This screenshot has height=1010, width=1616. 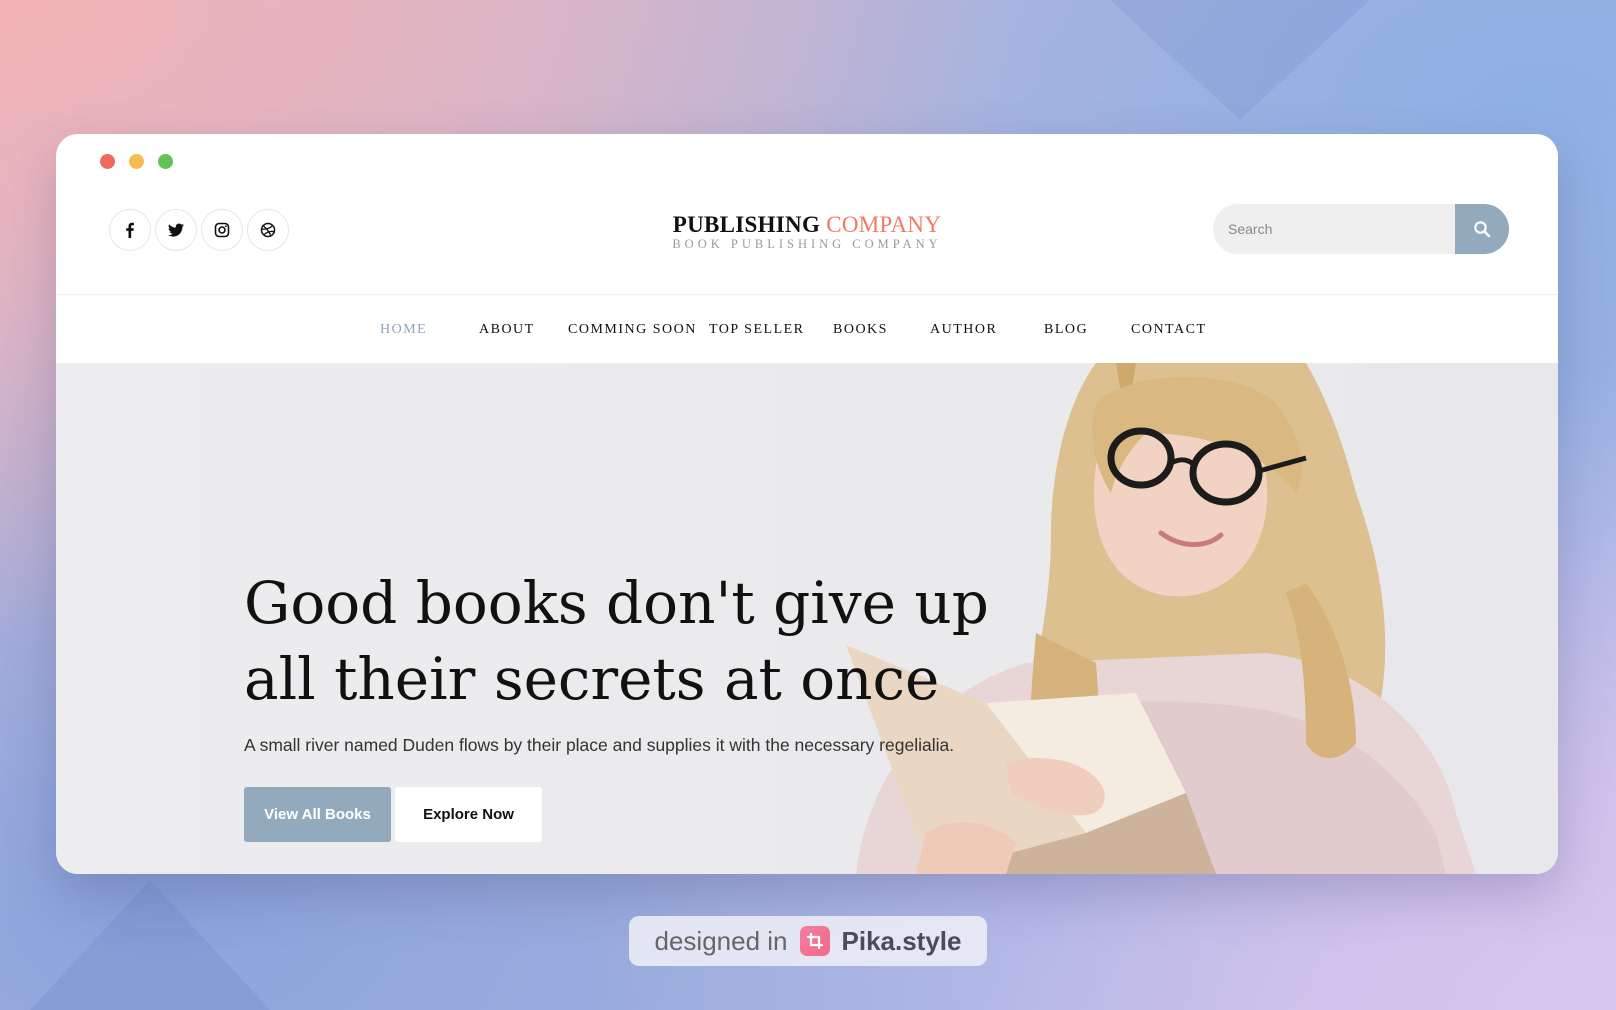 I want to click on window-controls, so click(x=136, y=161).